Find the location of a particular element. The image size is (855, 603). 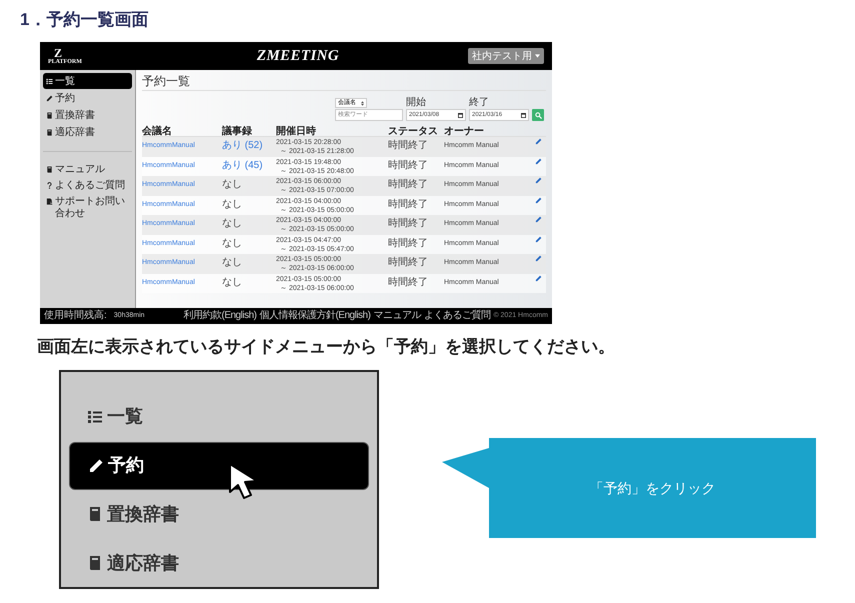

callout-text: 「予約」をクリック is located at coordinates (653, 488).